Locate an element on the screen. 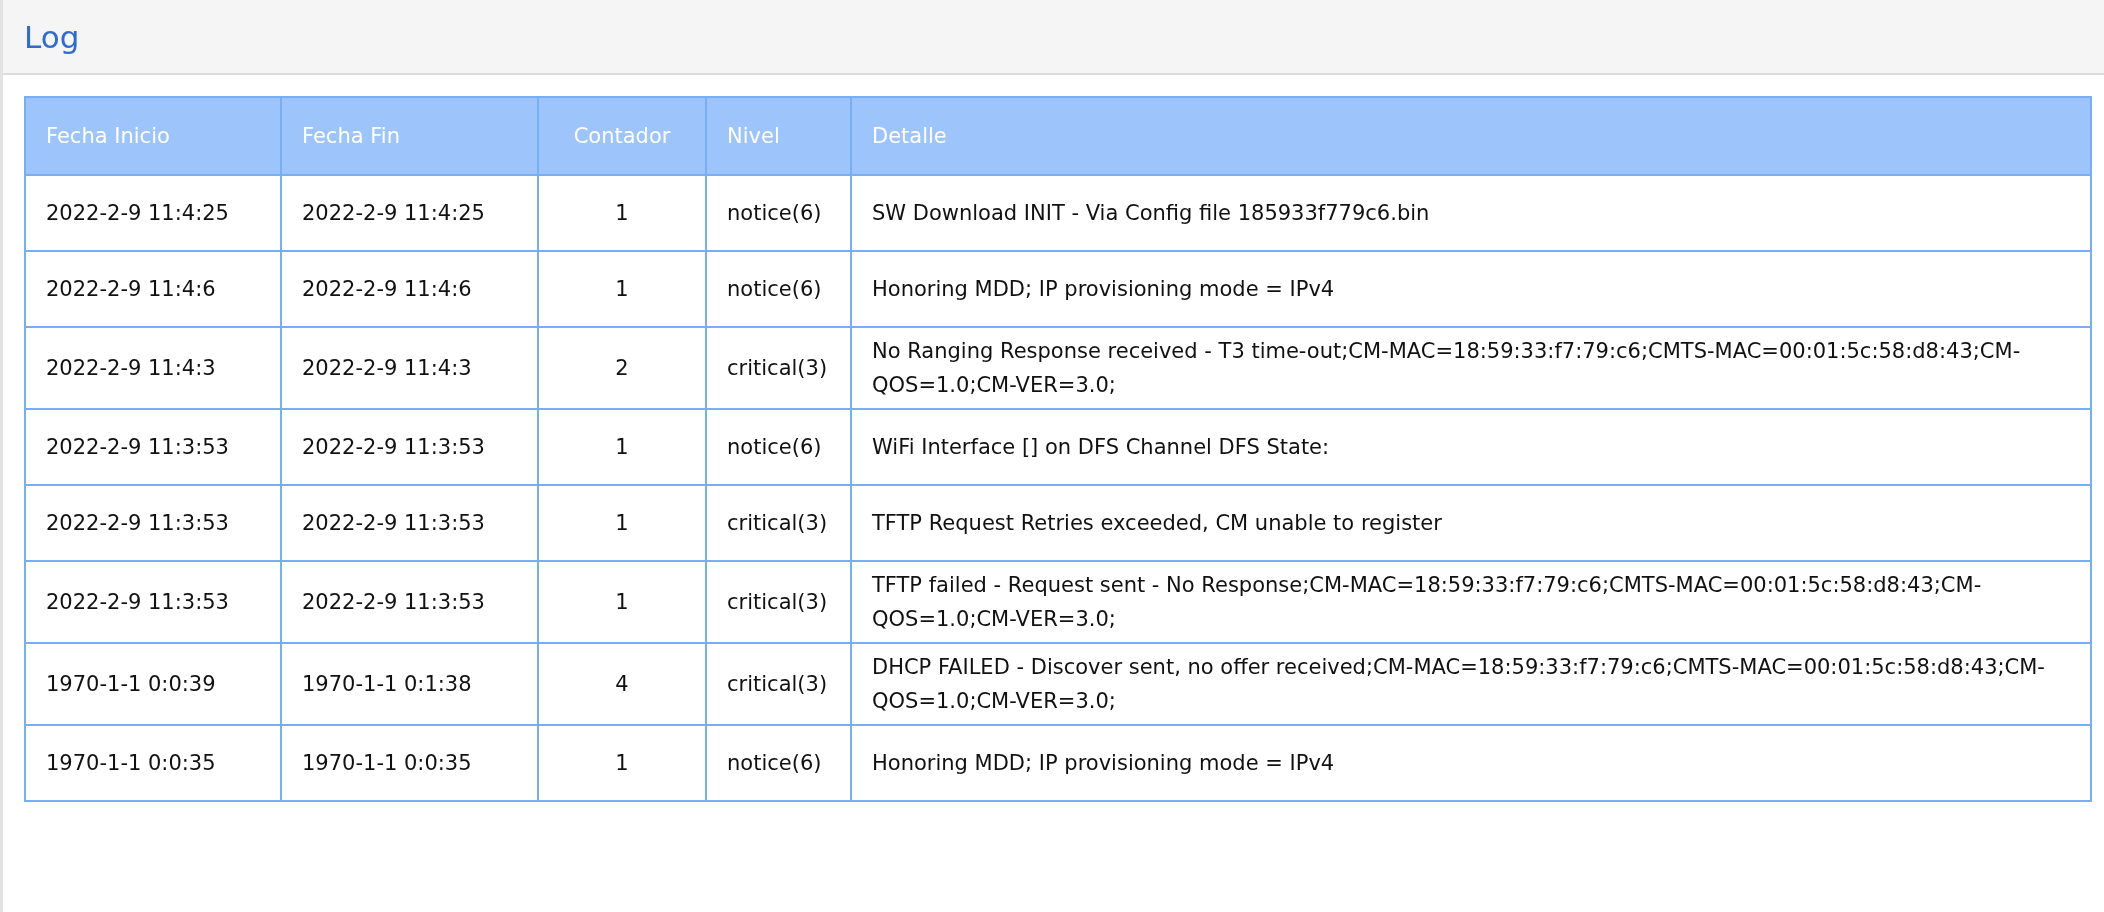  column-header: Nivel is located at coordinates (753, 136).